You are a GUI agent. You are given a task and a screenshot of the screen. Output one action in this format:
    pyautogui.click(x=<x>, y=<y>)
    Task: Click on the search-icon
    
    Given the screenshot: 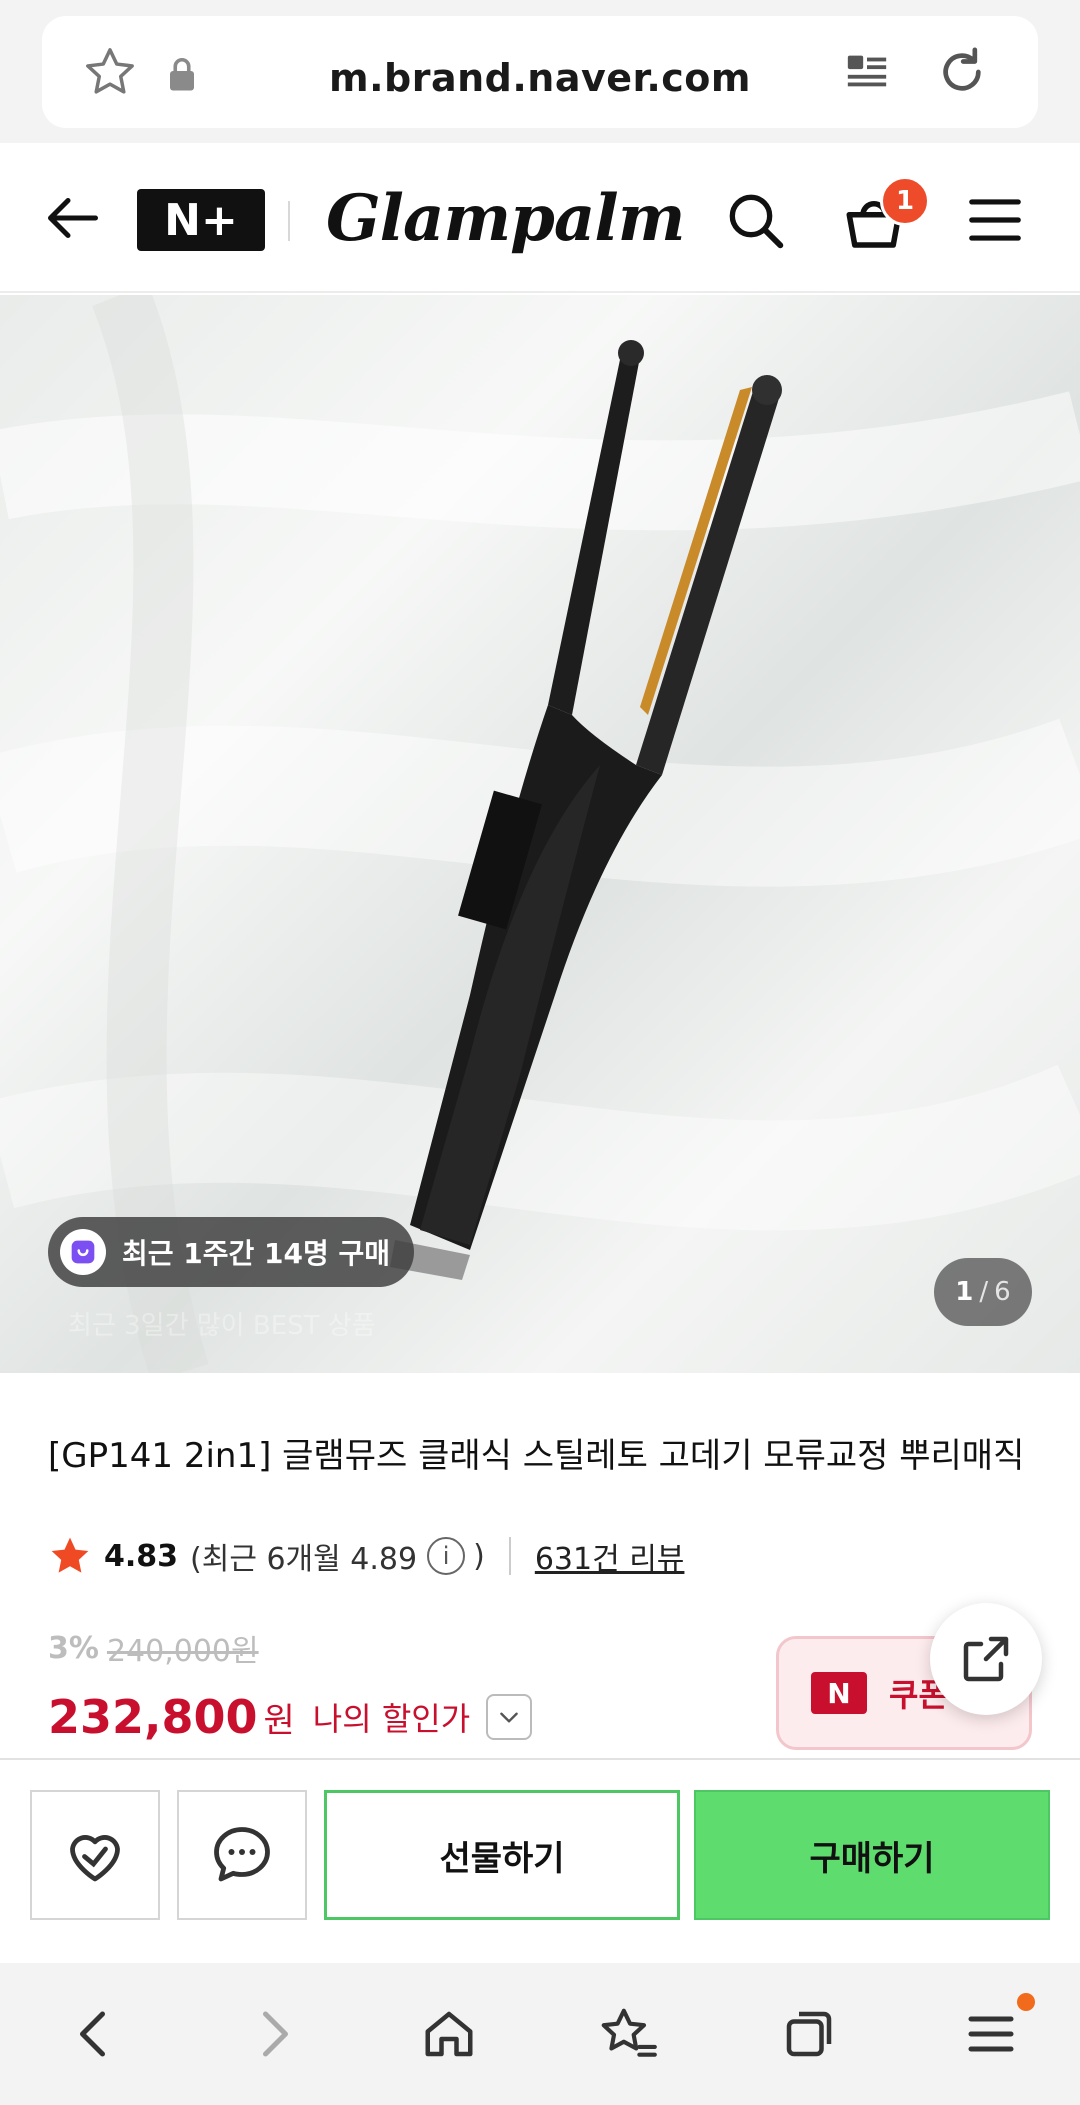 What is the action you would take?
    pyautogui.click(x=755, y=220)
    